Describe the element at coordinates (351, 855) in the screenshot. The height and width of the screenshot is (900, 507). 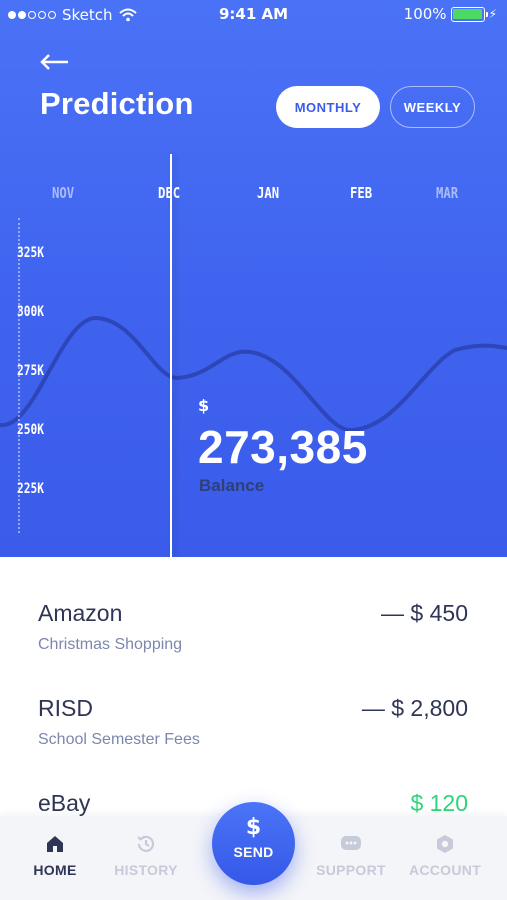
I see `tab-support: SUPPORT` at that location.